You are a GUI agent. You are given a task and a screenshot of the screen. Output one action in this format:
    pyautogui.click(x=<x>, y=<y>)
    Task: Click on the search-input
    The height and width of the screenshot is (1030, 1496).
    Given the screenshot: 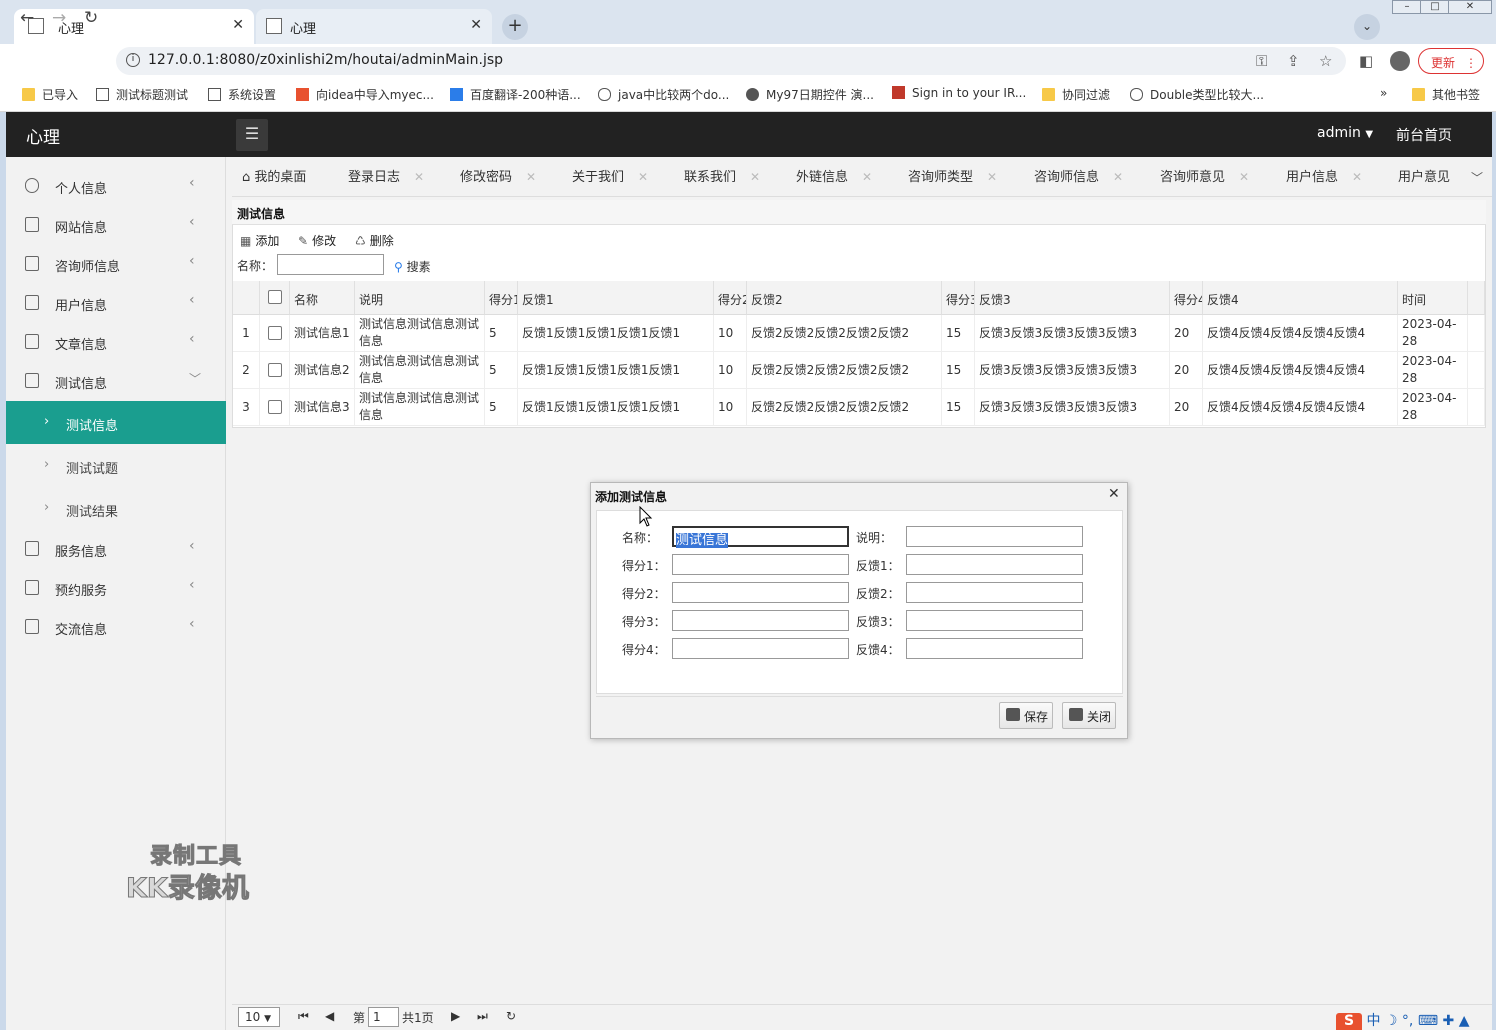 What is the action you would take?
    pyautogui.click(x=330, y=264)
    